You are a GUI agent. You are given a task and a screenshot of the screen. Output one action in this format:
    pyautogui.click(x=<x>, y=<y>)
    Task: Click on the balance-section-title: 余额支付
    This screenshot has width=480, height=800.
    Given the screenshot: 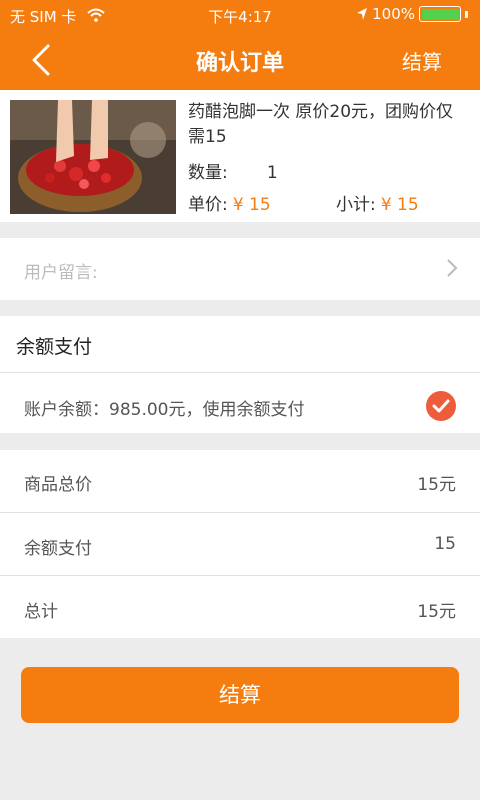 What is the action you would take?
    pyautogui.click(x=54, y=347)
    